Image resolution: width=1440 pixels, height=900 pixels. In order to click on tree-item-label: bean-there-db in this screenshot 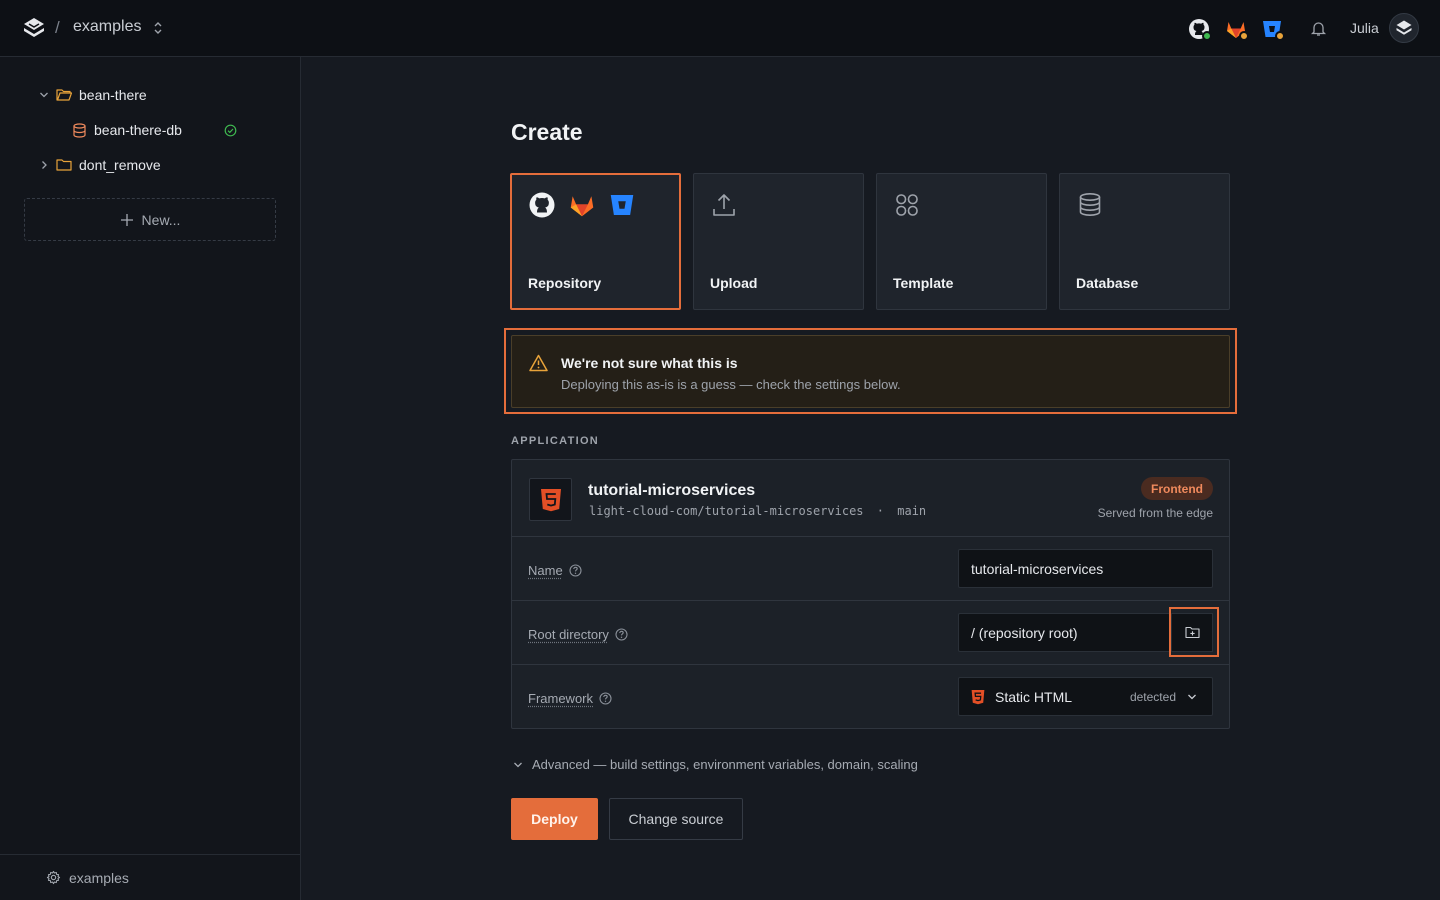, I will do `click(138, 130)`.